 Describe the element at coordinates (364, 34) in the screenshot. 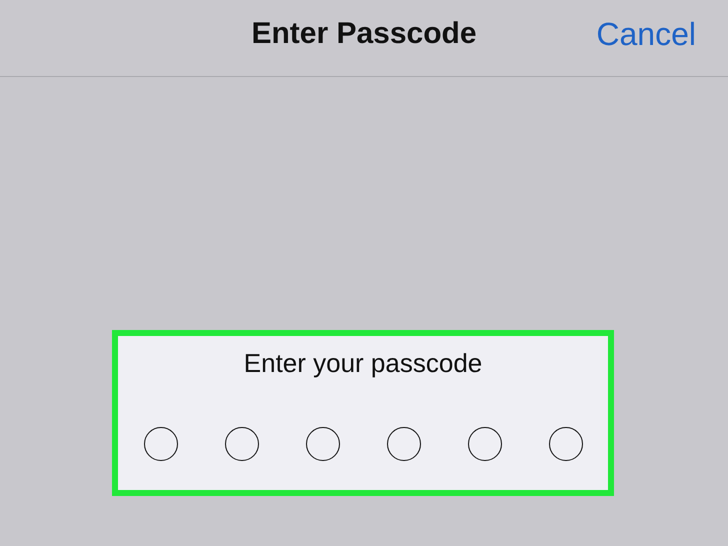

I see `nav-title: Enter Passcode` at that location.